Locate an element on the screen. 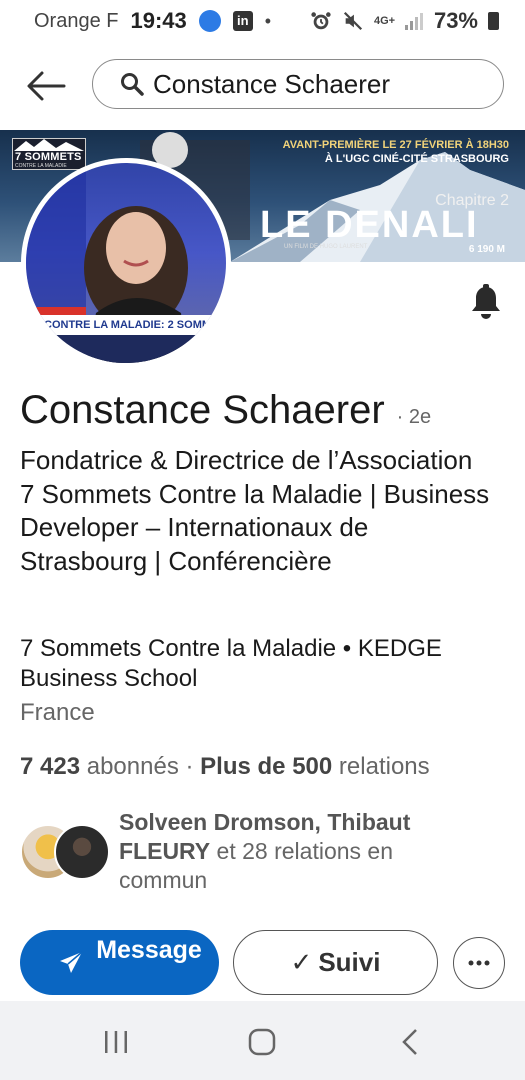 This screenshot has height=1080, width=525. followers-count: 7 423 is located at coordinates (50, 766).